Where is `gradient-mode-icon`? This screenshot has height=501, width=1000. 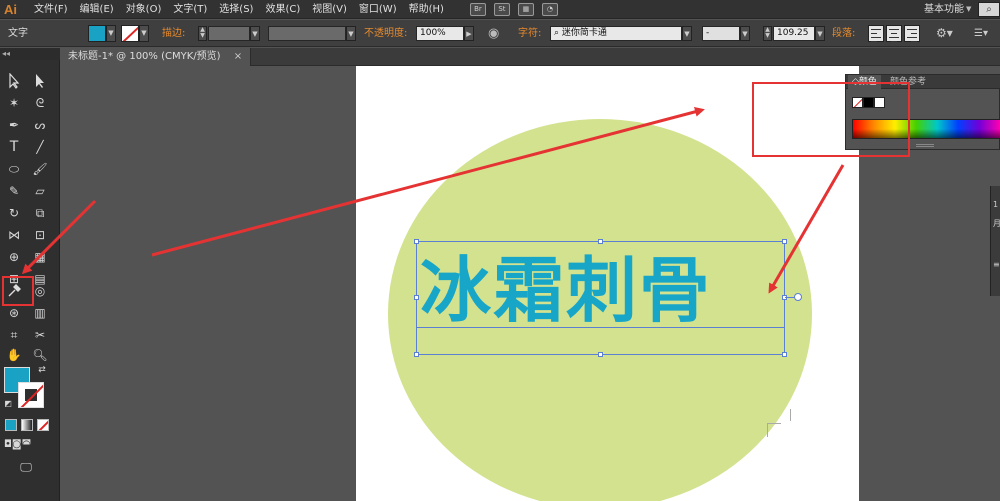 gradient-mode-icon is located at coordinates (27, 425).